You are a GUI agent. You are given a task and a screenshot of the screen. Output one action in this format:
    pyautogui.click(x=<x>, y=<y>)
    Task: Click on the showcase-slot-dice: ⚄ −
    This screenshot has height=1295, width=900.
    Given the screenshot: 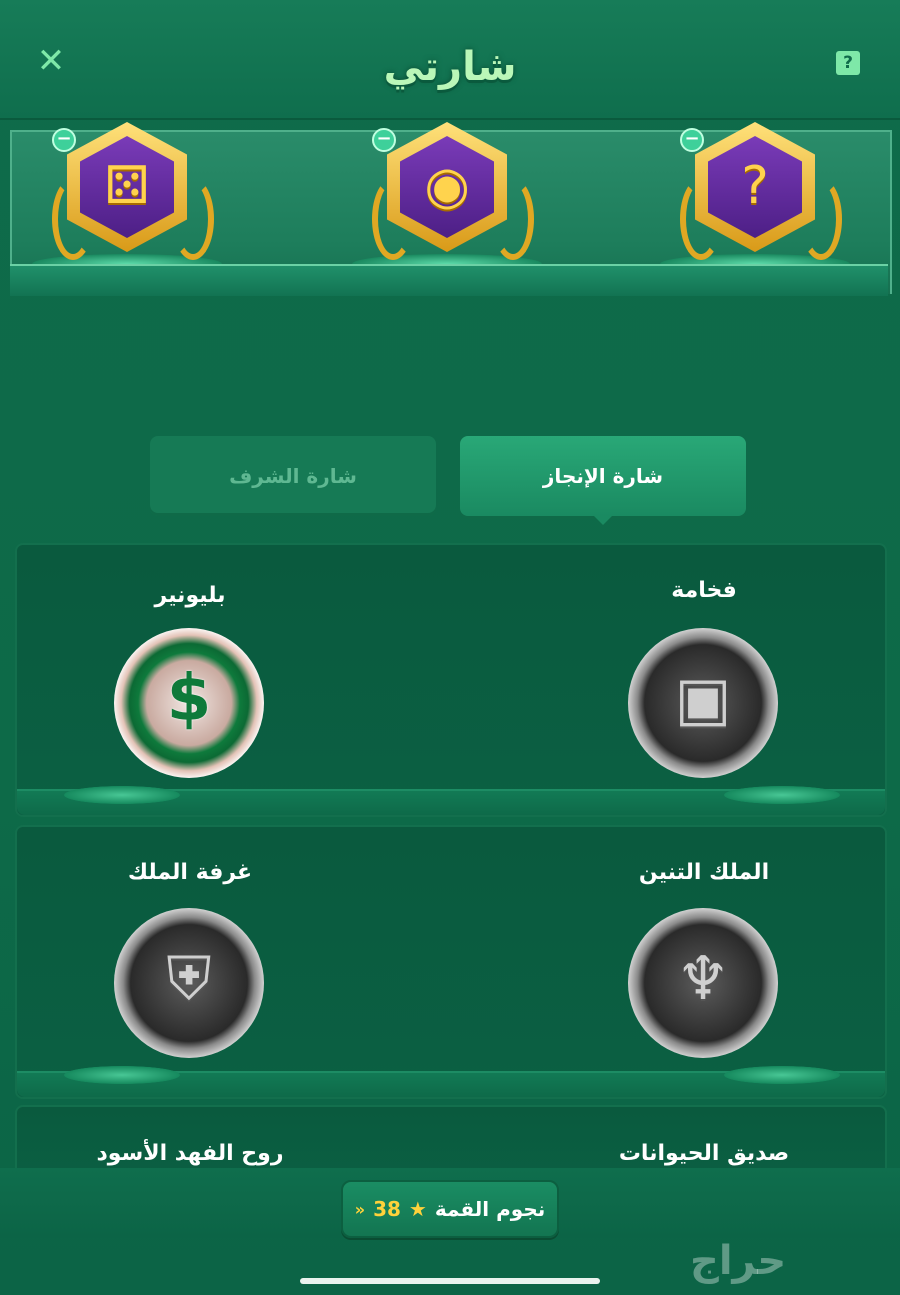 What is the action you would take?
    pyautogui.click(x=127, y=196)
    